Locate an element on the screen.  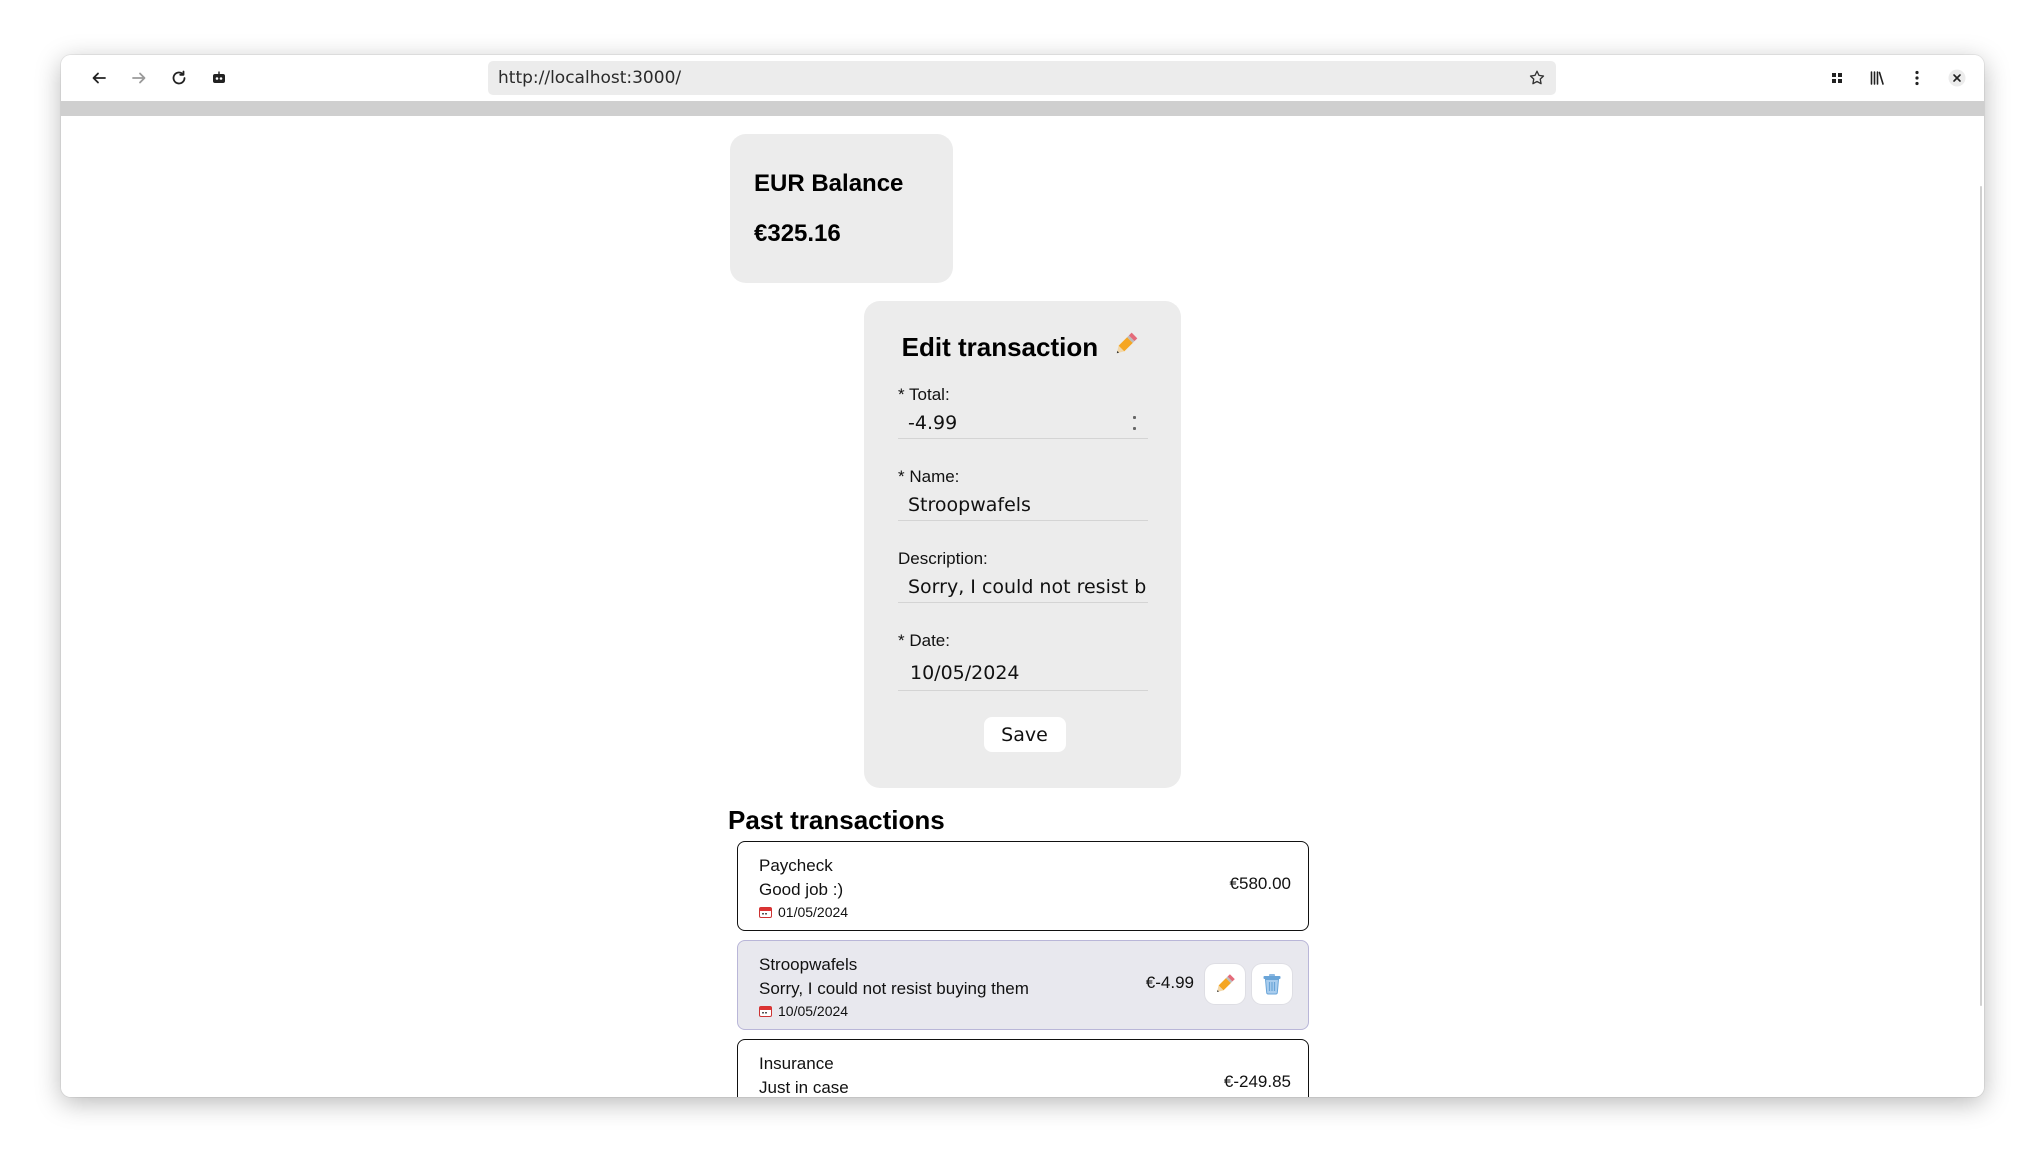
description-field: Description: Sorry, I could not resist b is located at coordinates (1023, 576).